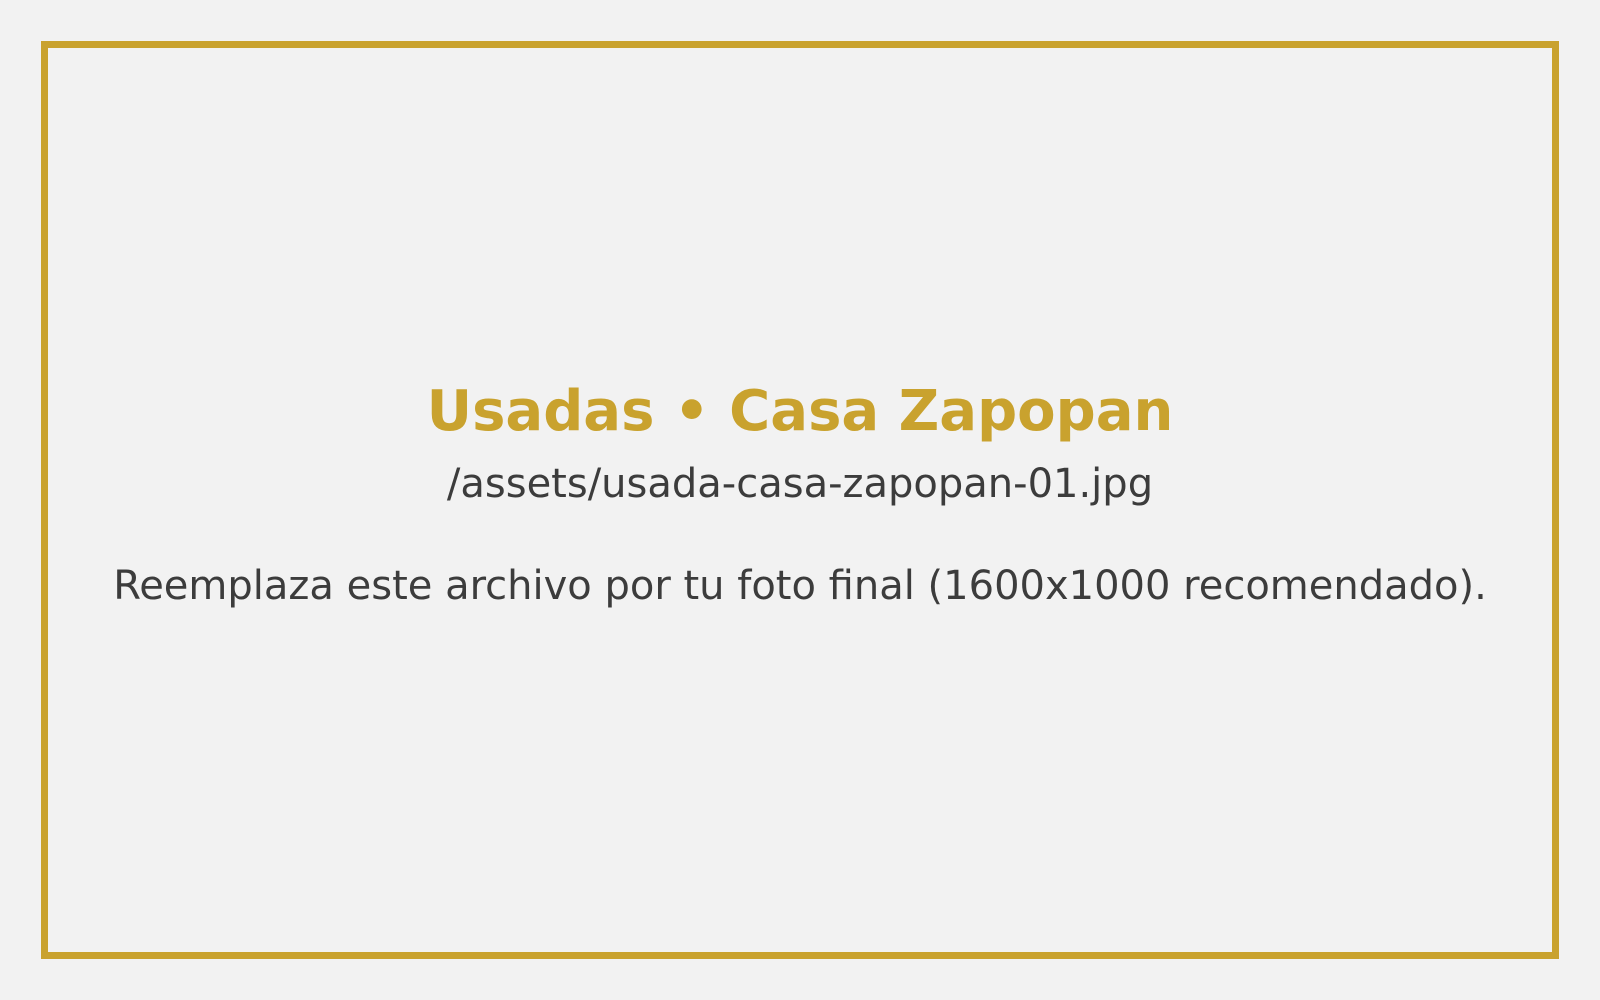 The width and height of the screenshot is (1600, 1000). Describe the element at coordinates (800, 411) in the screenshot. I see `placeholder-title: Usadas • Casa Zapopan` at that location.